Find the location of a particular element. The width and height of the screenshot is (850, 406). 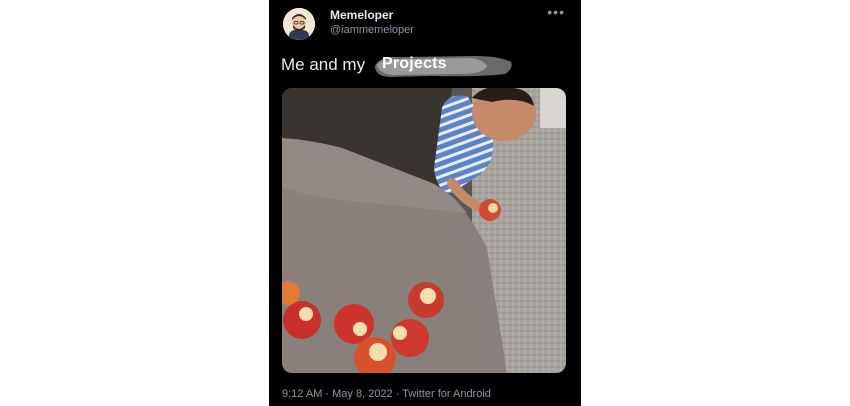

avatar-illustration is located at coordinates (299, 24).